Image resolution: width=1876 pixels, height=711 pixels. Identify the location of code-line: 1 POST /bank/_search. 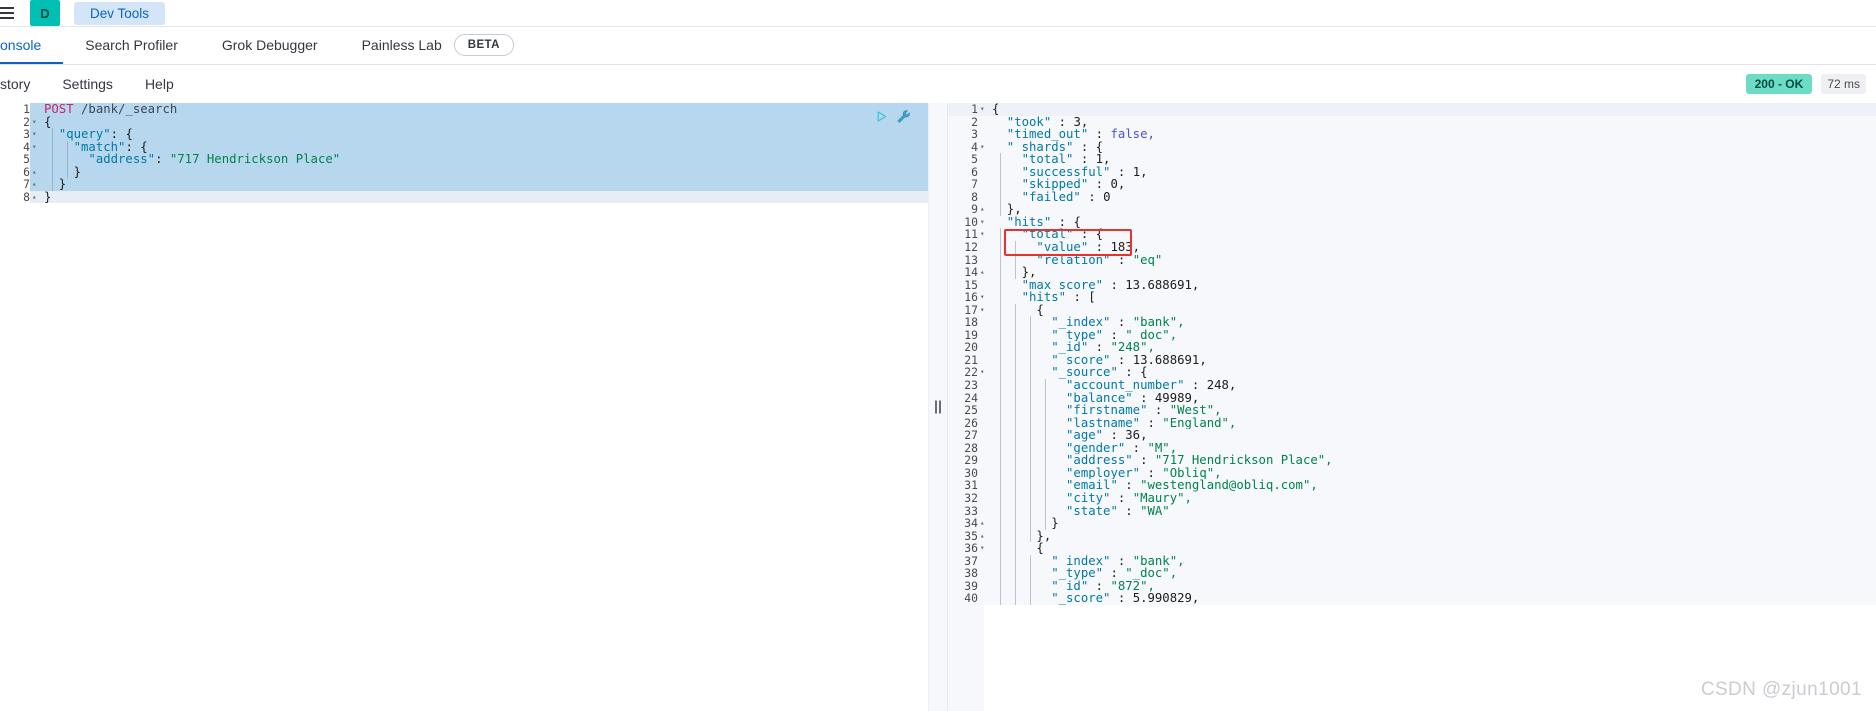
(464, 109).